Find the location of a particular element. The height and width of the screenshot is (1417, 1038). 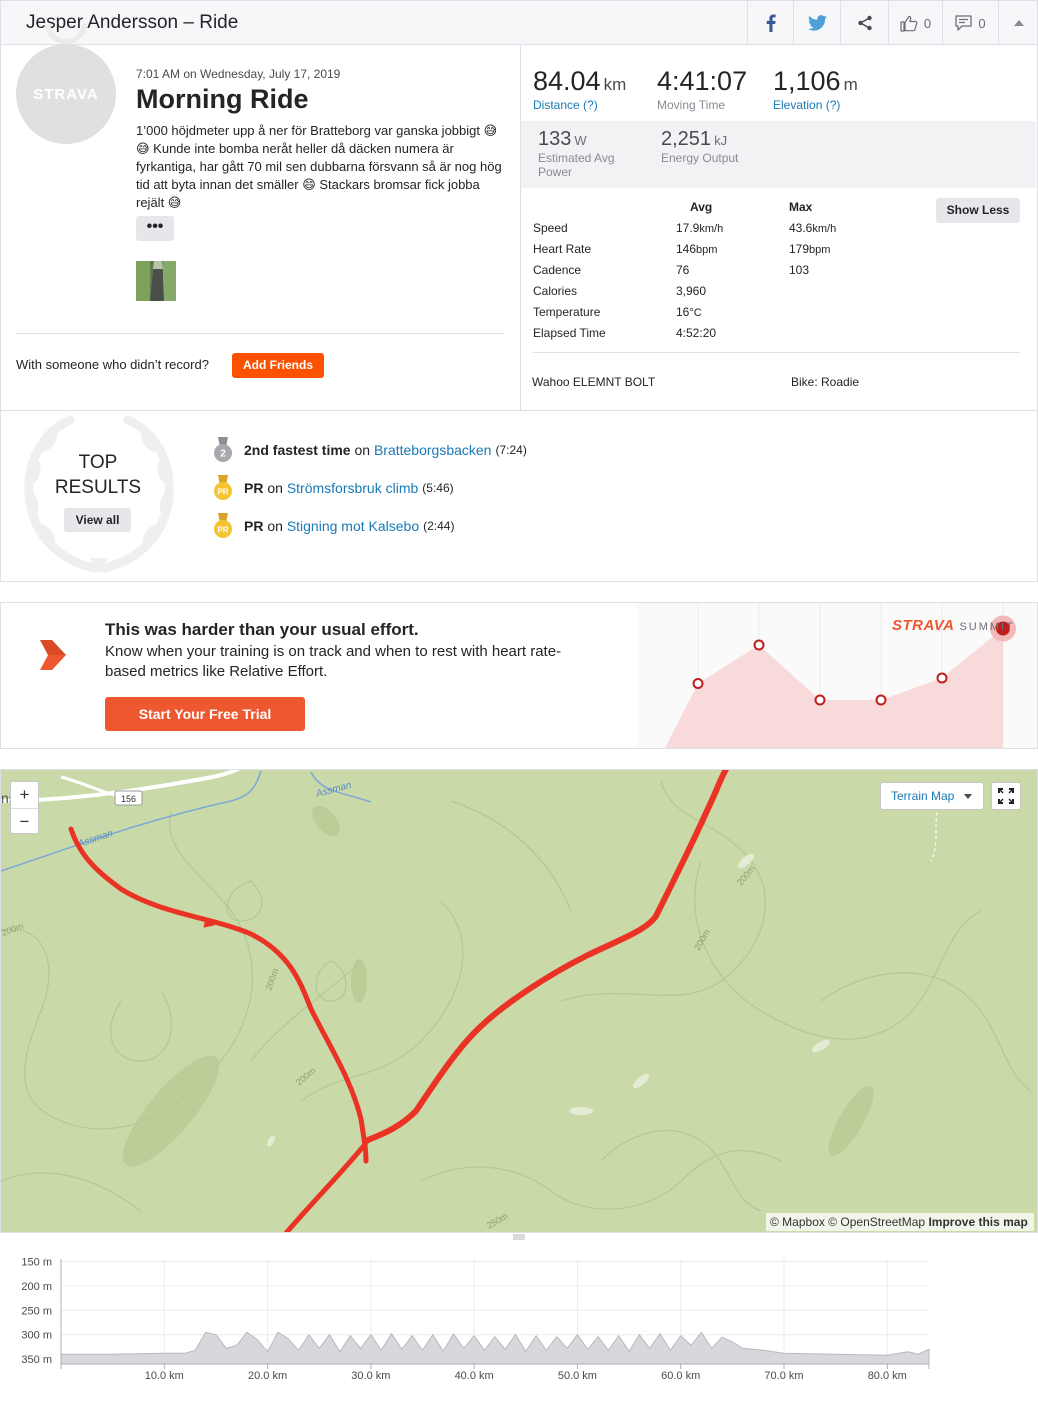

distance-label-link: Distance (?) is located at coordinates (579, 105).